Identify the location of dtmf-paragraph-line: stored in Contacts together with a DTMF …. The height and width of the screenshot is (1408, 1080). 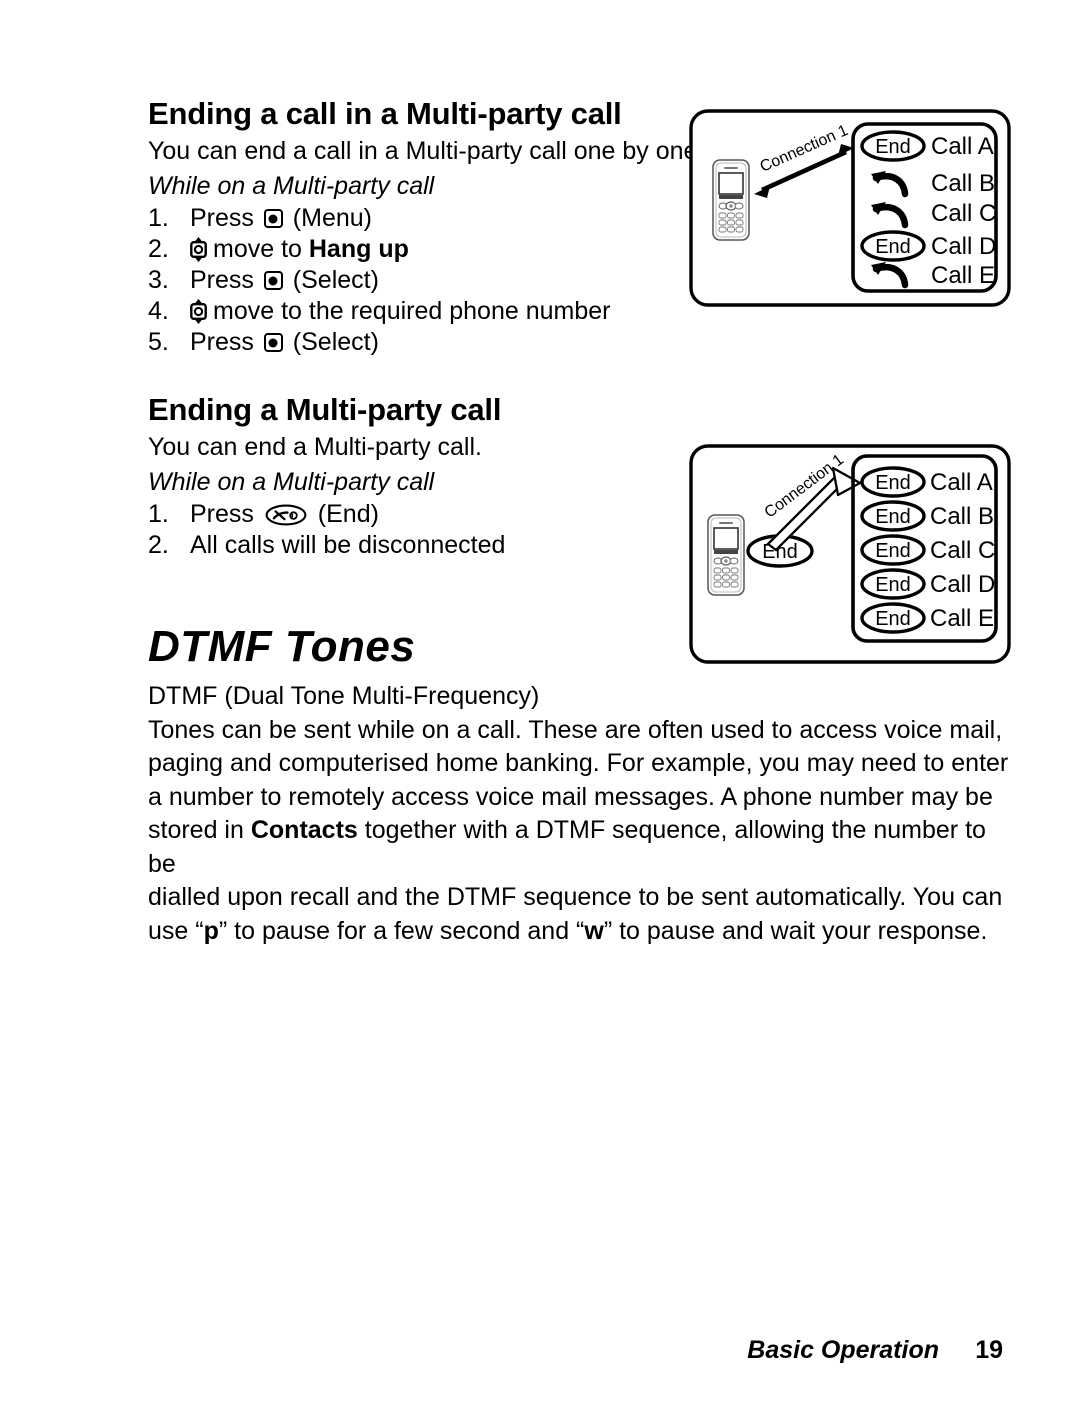
(567, 847).